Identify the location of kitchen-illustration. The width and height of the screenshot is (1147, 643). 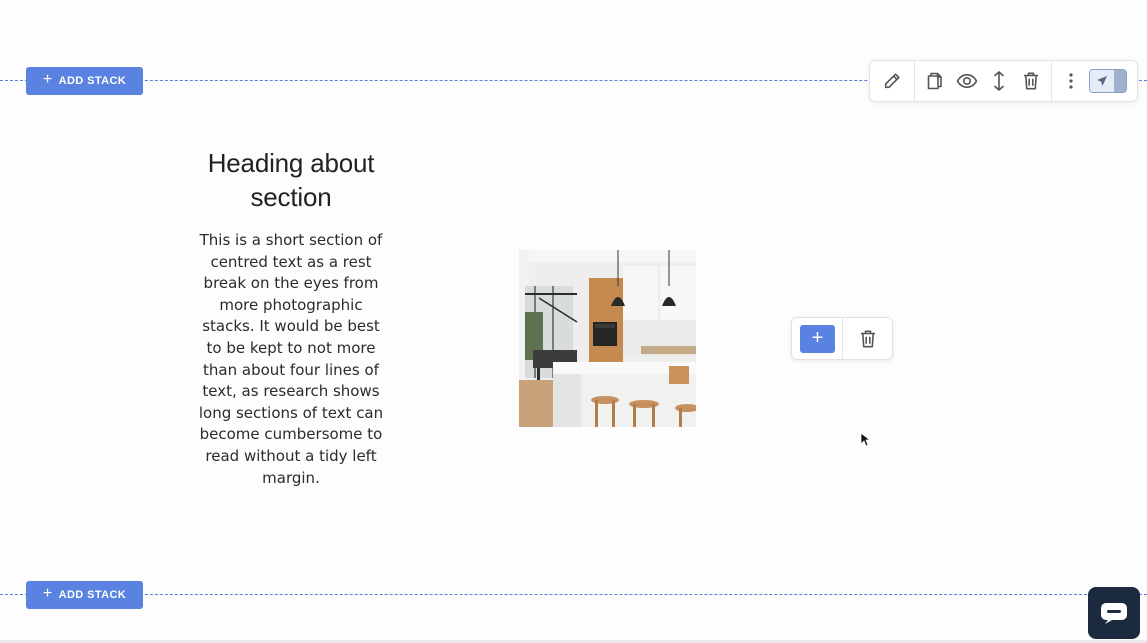
(607, 338).